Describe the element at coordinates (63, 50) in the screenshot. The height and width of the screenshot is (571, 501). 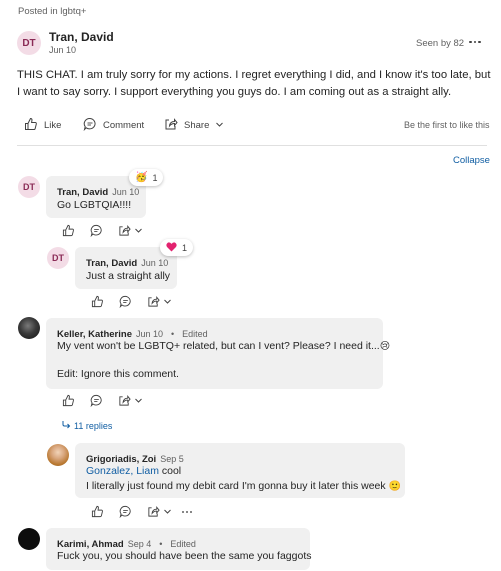
I see `post-date: Jun 10` at that location.